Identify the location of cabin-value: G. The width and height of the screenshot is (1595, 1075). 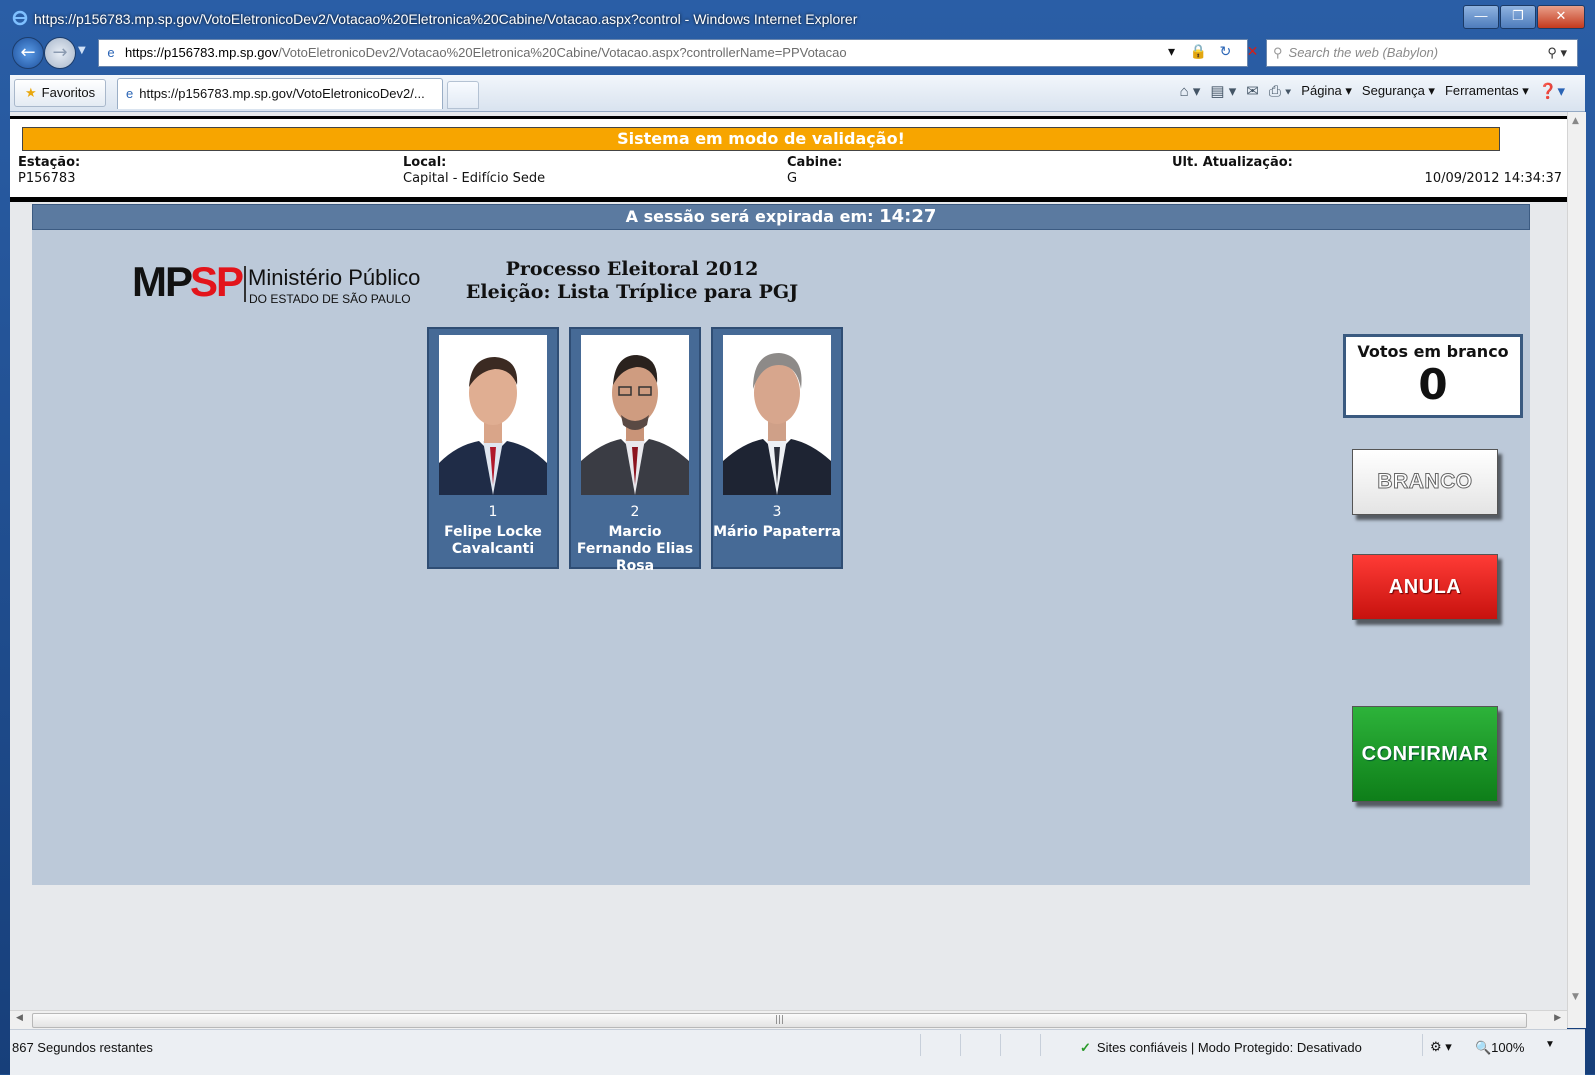
(792, 178).